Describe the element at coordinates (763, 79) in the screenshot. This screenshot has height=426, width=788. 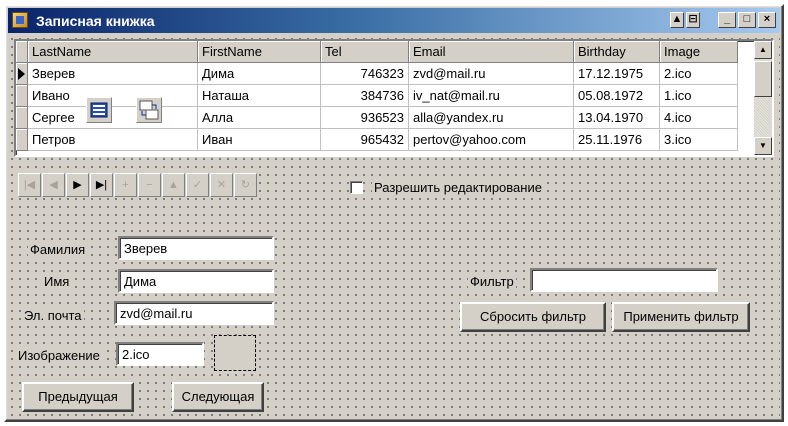
I see `scroll-thumb` at that location.